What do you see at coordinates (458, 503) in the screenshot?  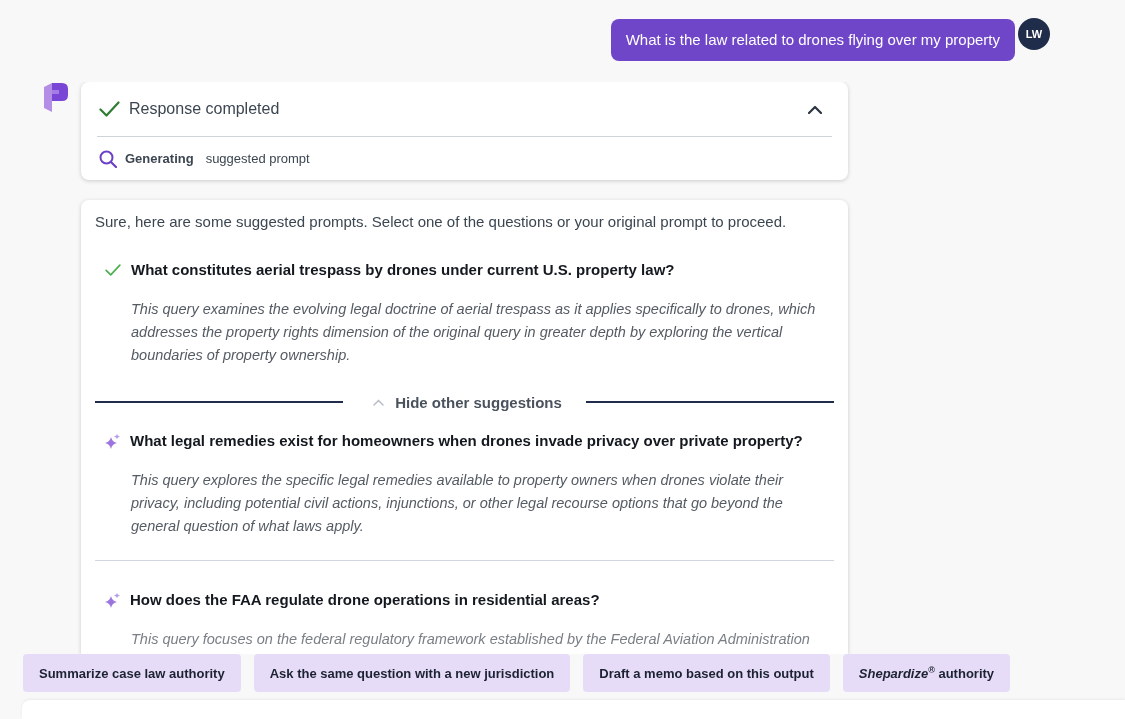 I see `suggestion-description: This query explores the specific legal remedies available to property owners when drones violate their privacy, including potential civil actions, injunctions, or other legal recourse options that go beyond the general question of what laws apply.` at bounding box center [458, 503].